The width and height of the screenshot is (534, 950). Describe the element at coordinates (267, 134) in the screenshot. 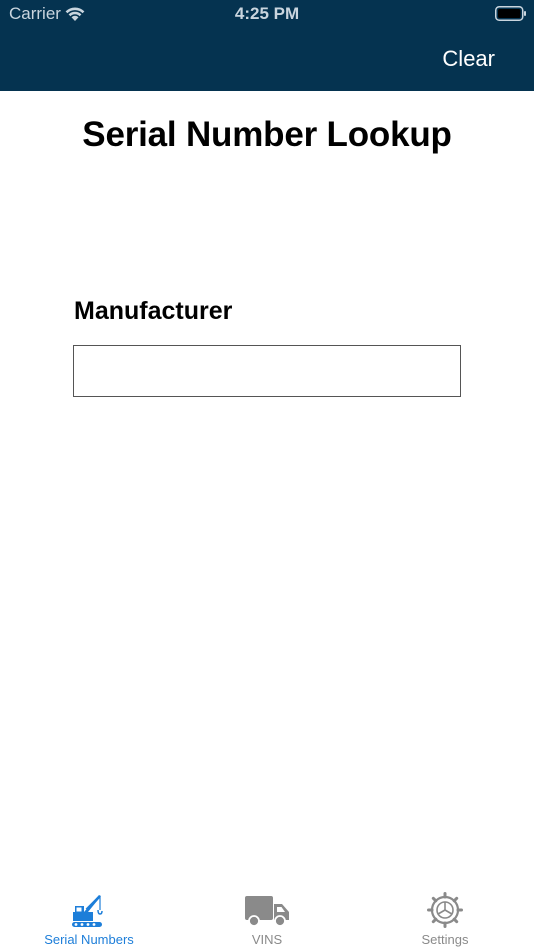

I see `page-title: Serial Number Lookup` at that location.